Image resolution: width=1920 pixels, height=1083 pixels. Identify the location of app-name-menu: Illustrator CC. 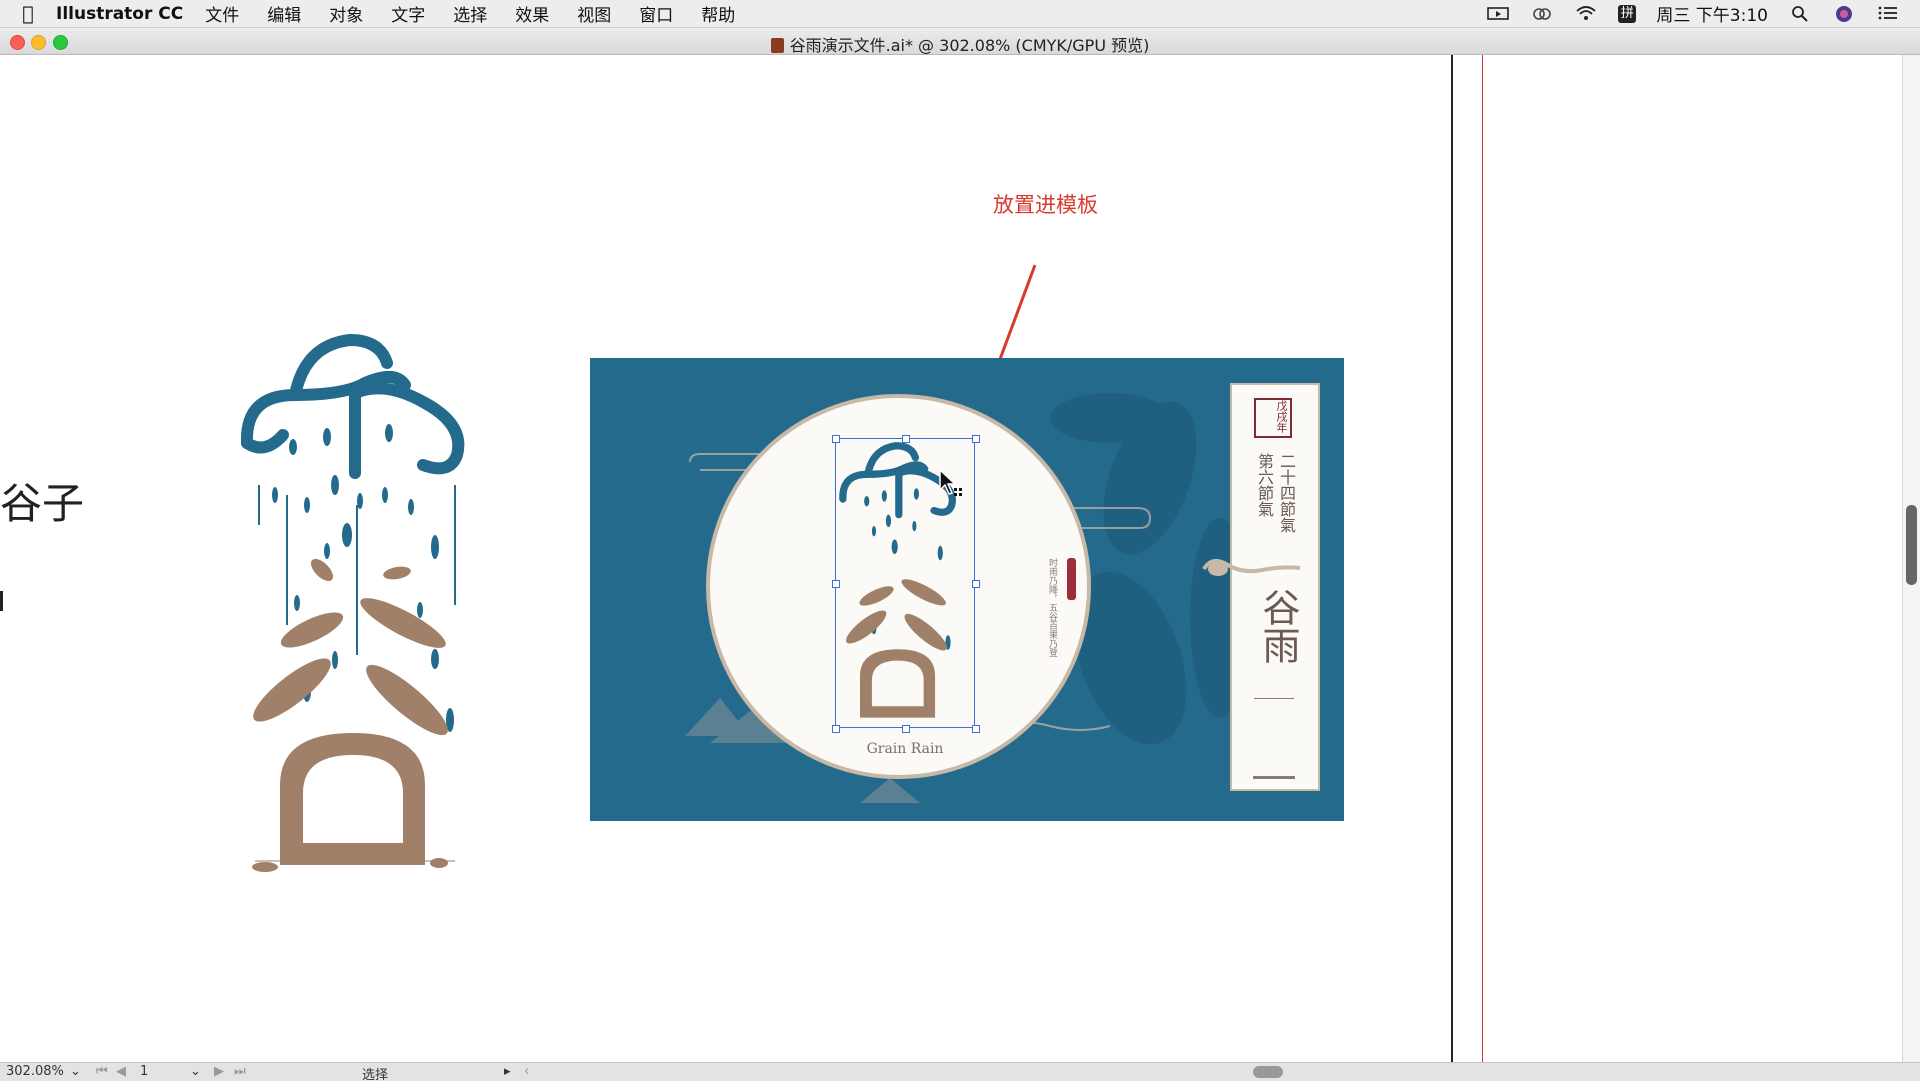
(119, 14).